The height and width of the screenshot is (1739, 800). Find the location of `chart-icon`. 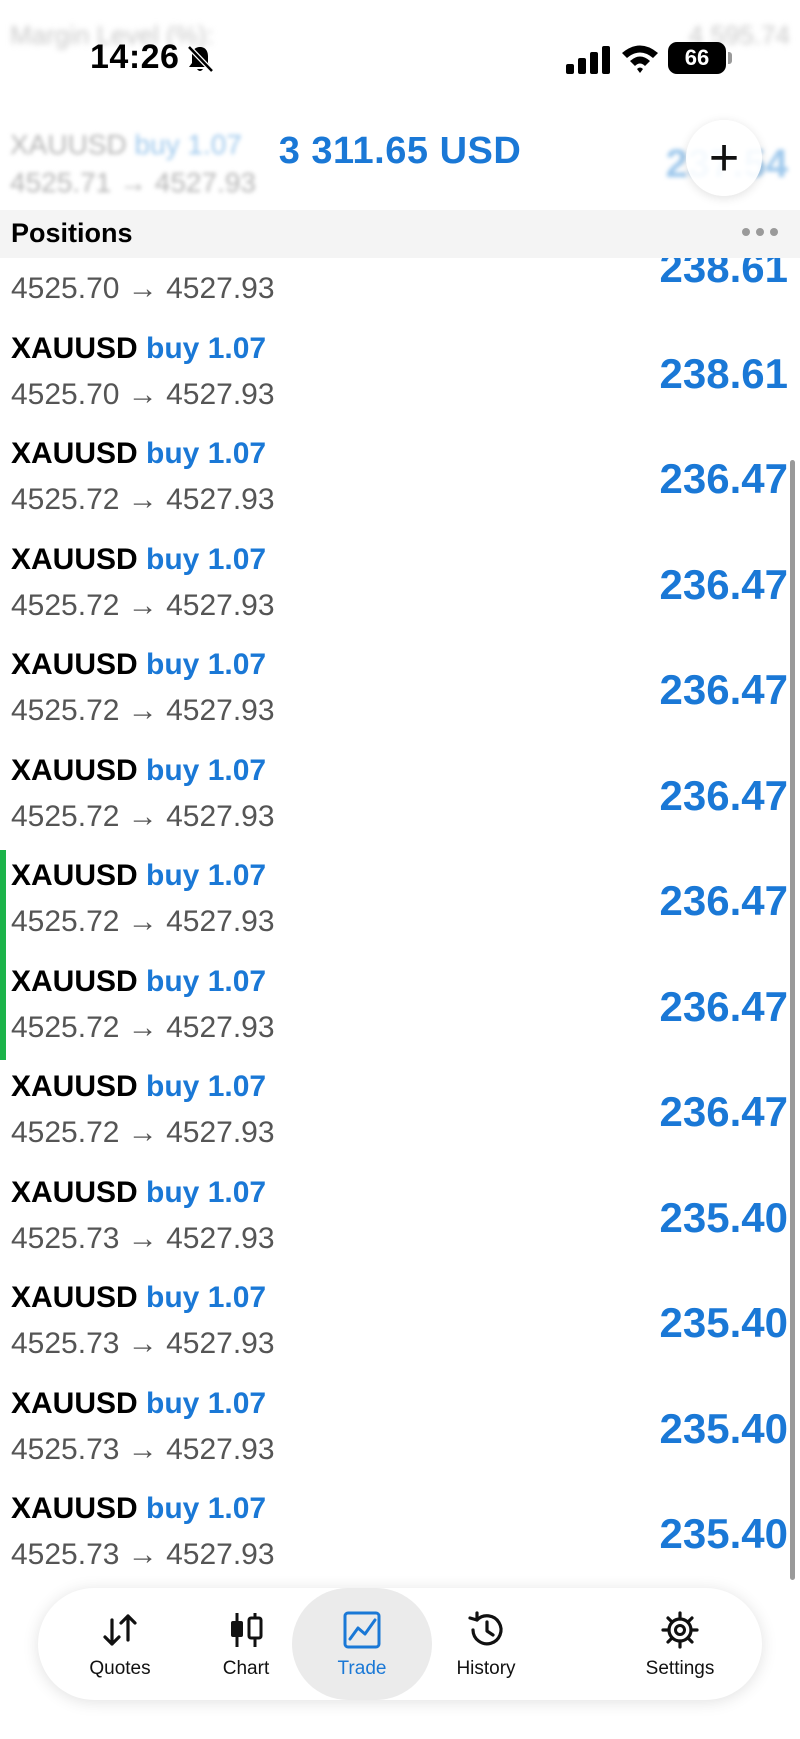

chart-icon is located at coordinates (247, 1630).